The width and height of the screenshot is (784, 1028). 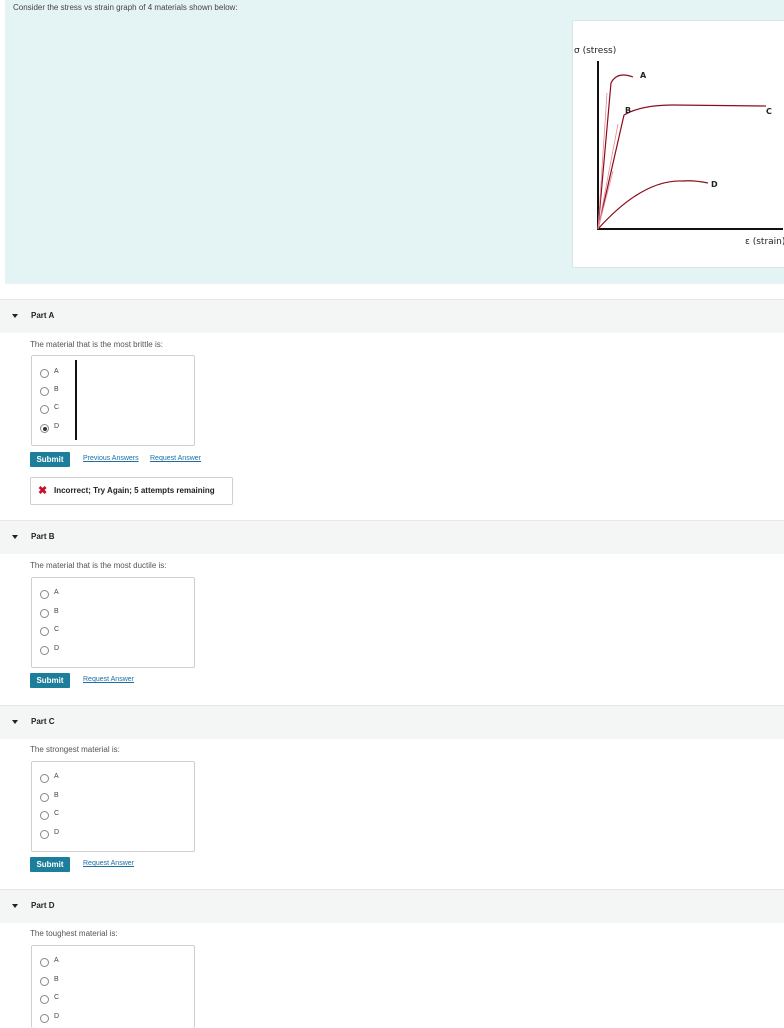 I want to click on part-c-header: Part C, so click(x=392, y=722).